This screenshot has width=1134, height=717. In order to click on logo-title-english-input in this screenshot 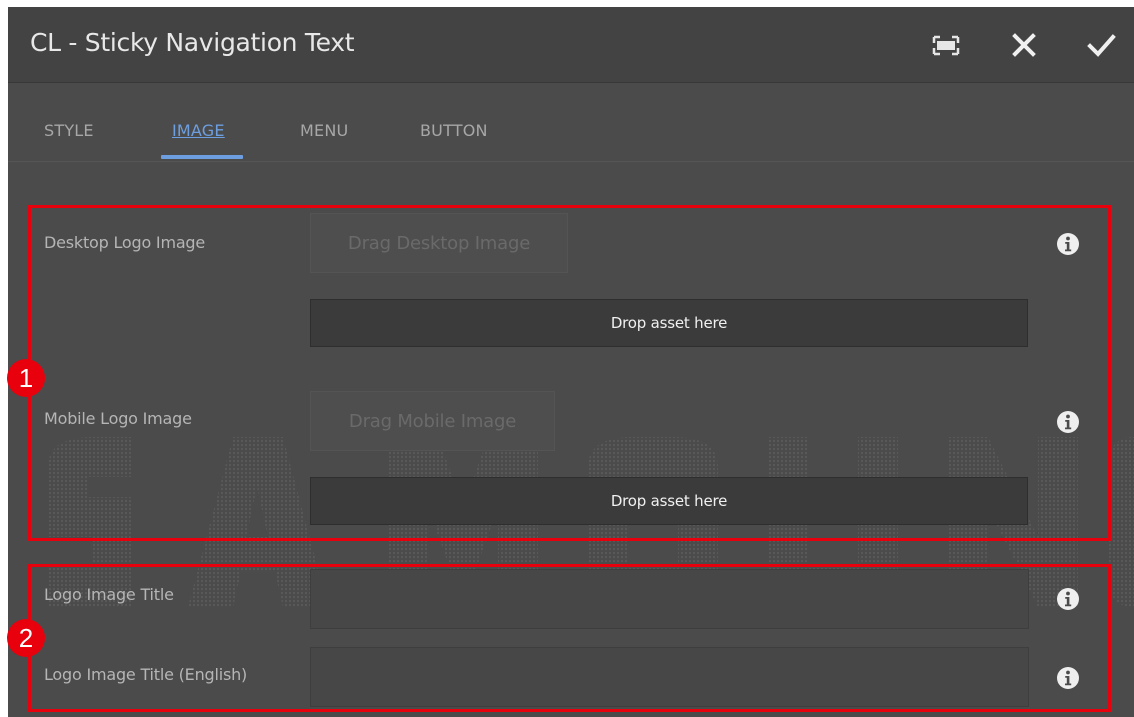, I will do `click(669, 677)`.